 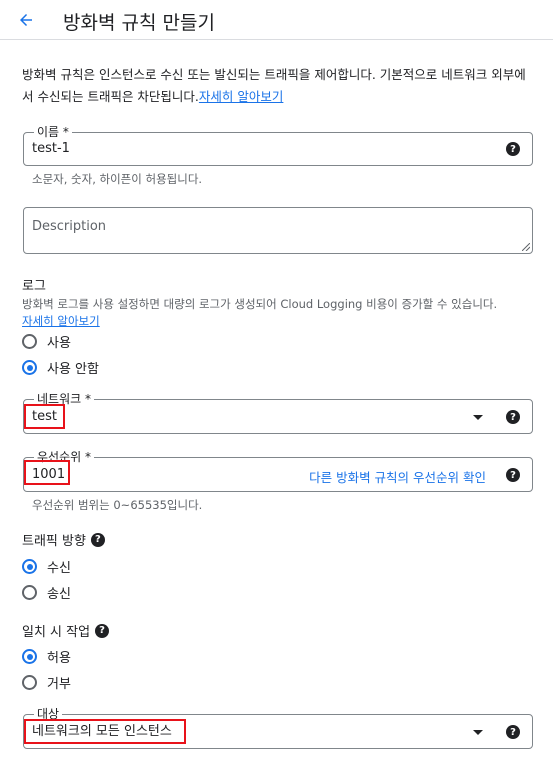 I want to click on direction-egress-label: 송신, so click(x=59, y=594).